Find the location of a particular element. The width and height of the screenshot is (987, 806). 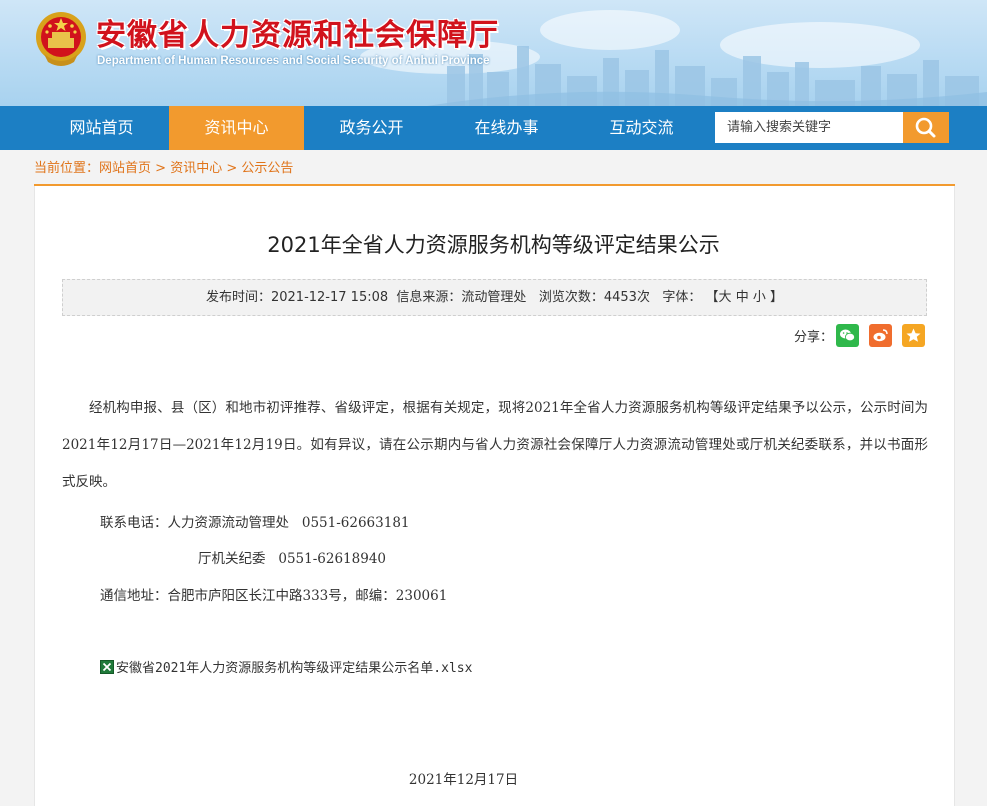

star-icon is located at coordinates (913, 335).